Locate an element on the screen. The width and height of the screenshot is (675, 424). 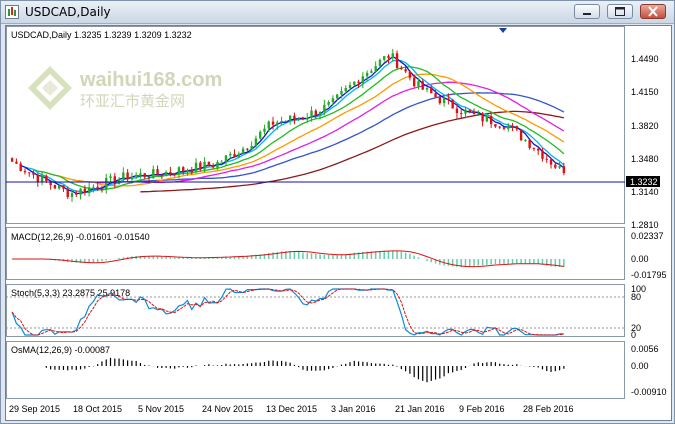
date-tick: 24 Nov 2015 is located at coordinates (227, 409).